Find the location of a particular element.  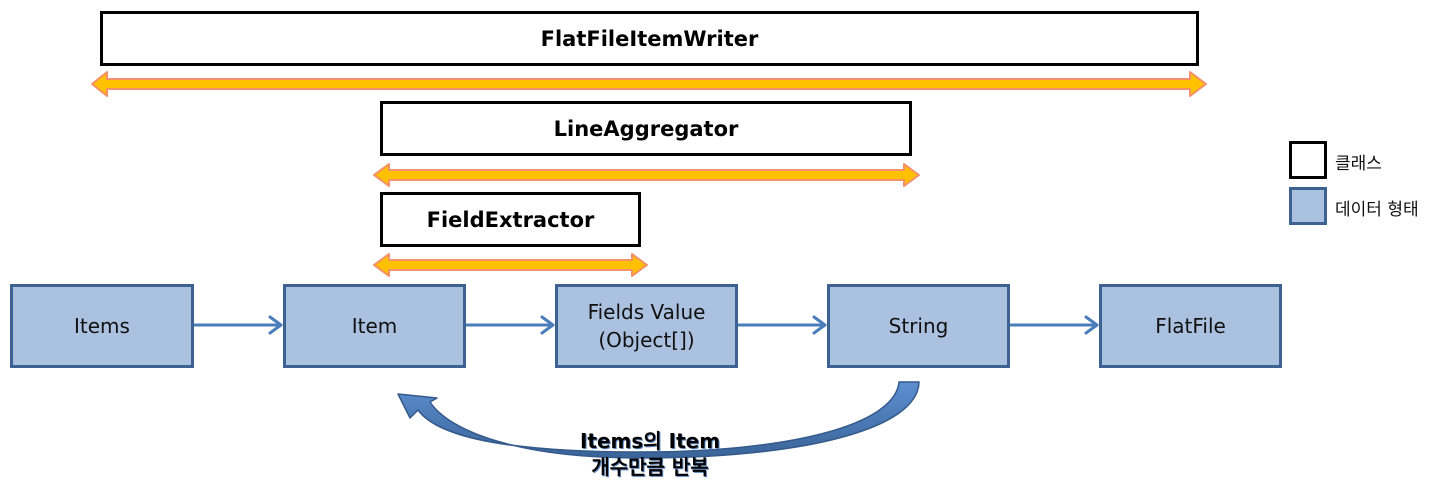

legend-class-label: 클래스 is located at coordinates (1358, 164).